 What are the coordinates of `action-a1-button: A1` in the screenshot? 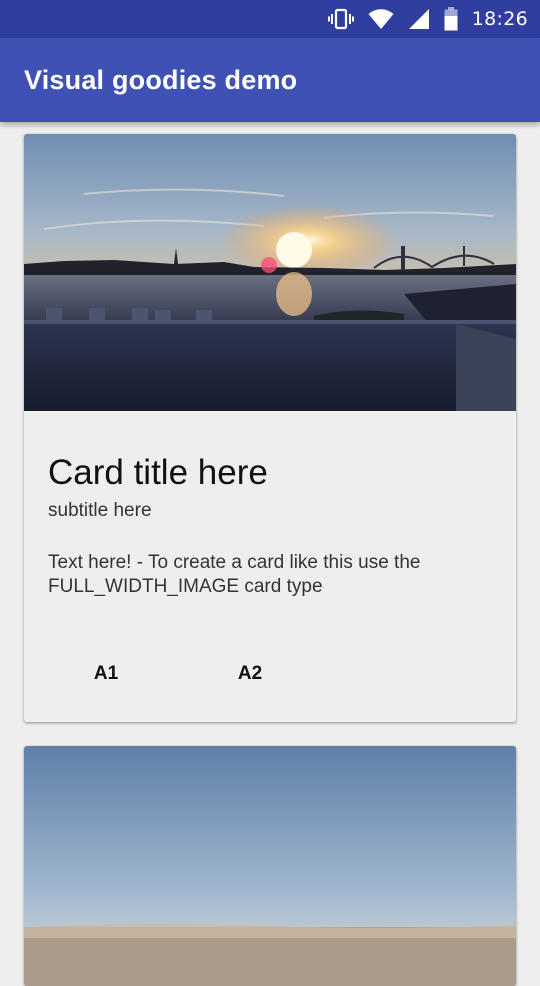 It's located at (106, 674).